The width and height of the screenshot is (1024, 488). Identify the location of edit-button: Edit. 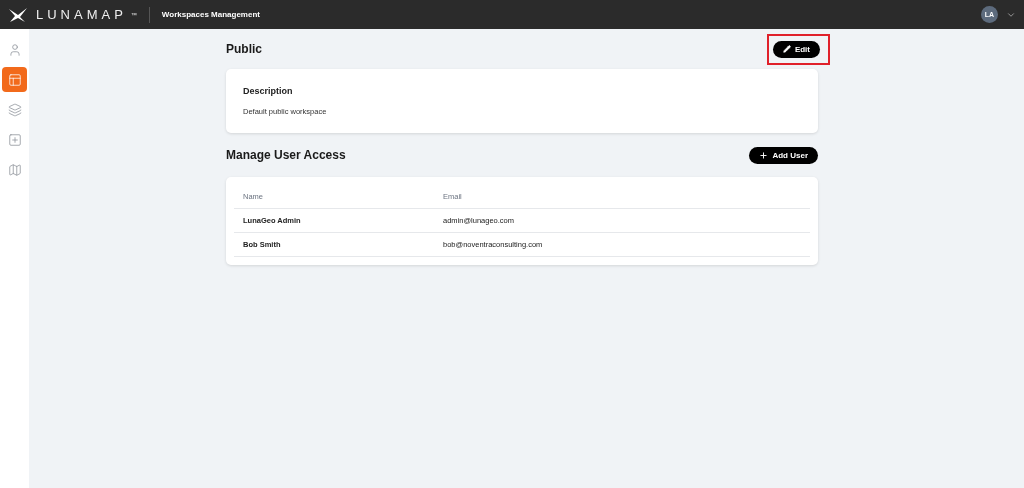
(796, 49).